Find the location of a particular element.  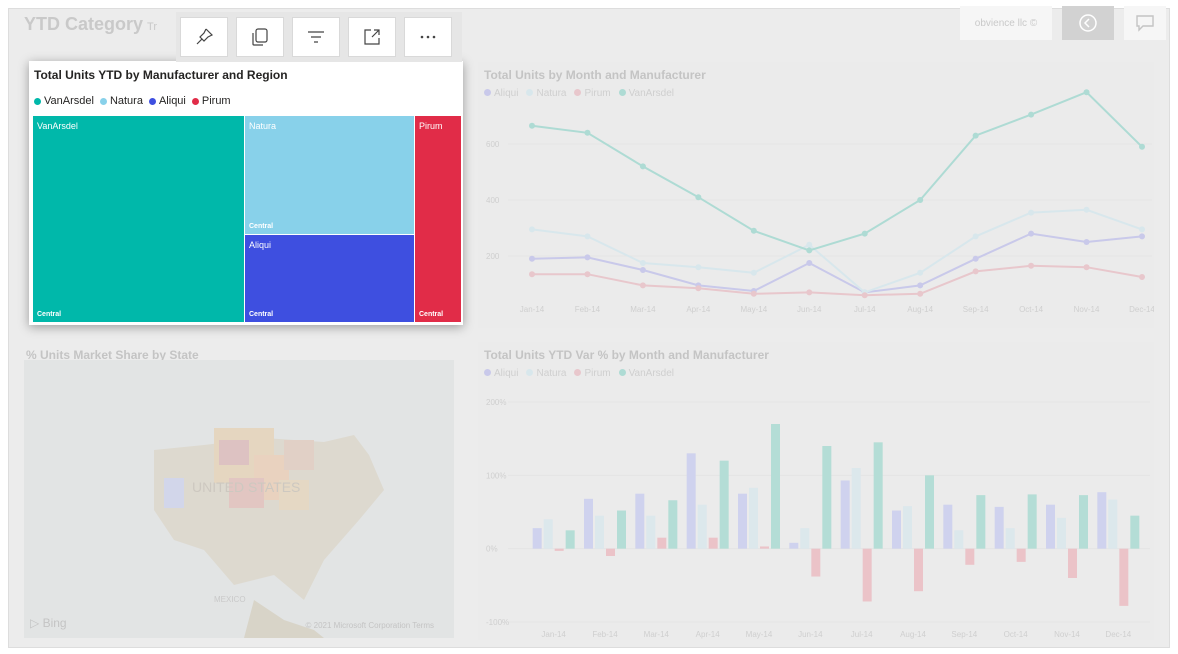

copy-visual-button is located at coordinates (260, 37).